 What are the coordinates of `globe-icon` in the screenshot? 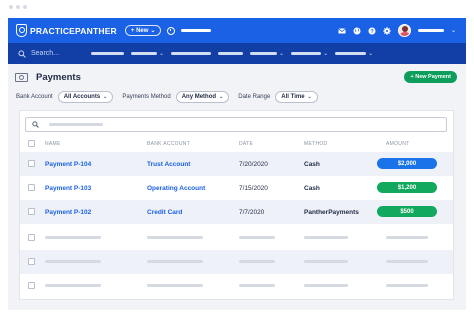 It's located at (357, 31).